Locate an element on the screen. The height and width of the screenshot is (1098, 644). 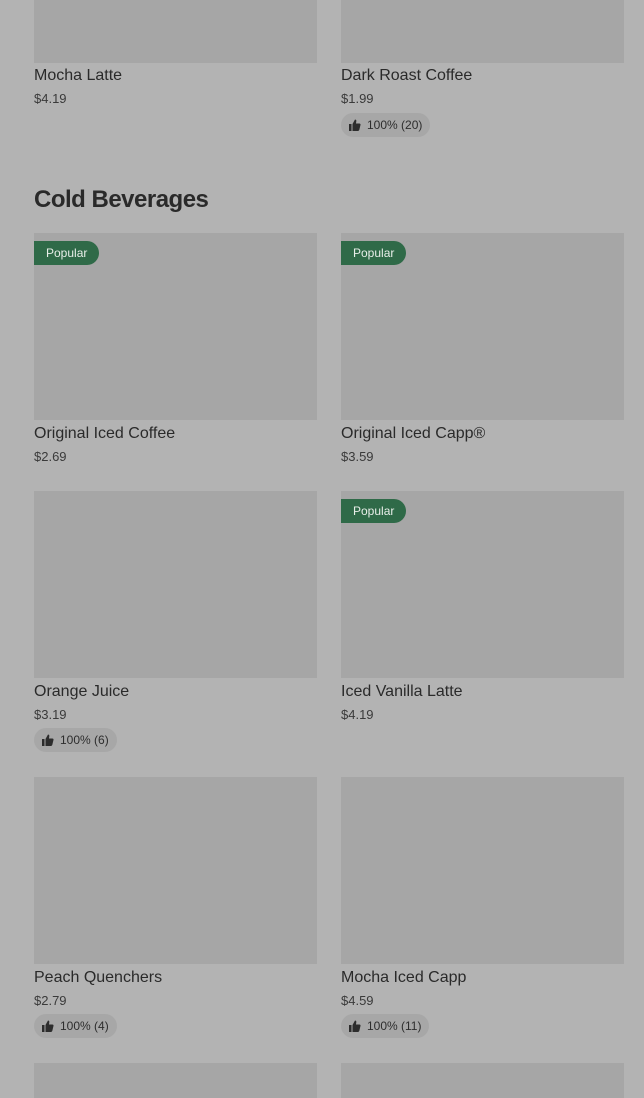
item-name: Iced Vanilla Latte is located at coordinates (402, 691).